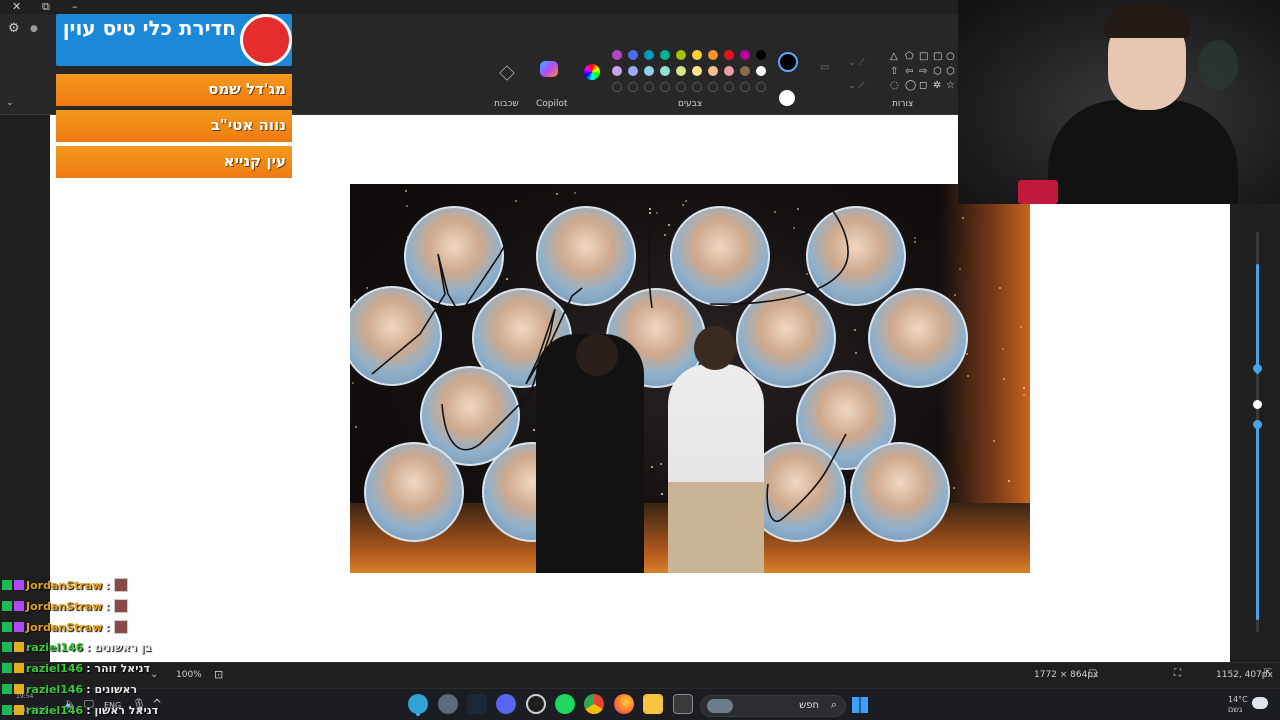  Describe the element at coordinates (14, 28) in the screenshot. I see `settings-icon: ⚙` at that location.